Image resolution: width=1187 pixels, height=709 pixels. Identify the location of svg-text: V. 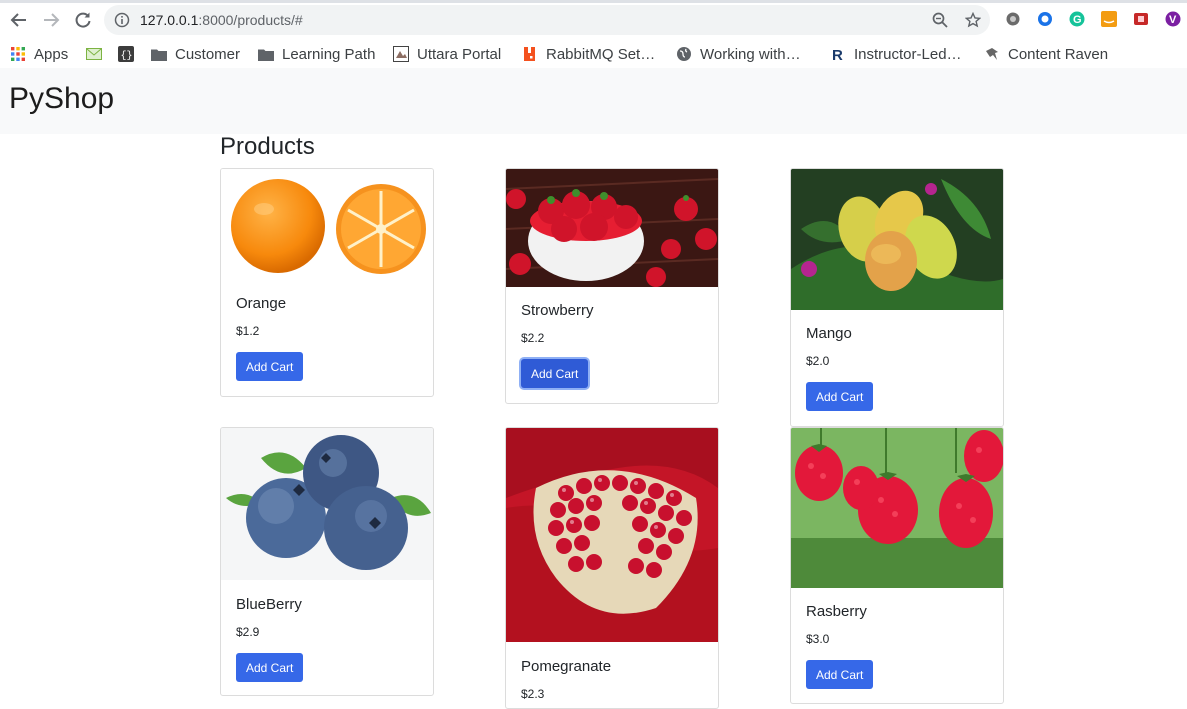
(1173, 20).